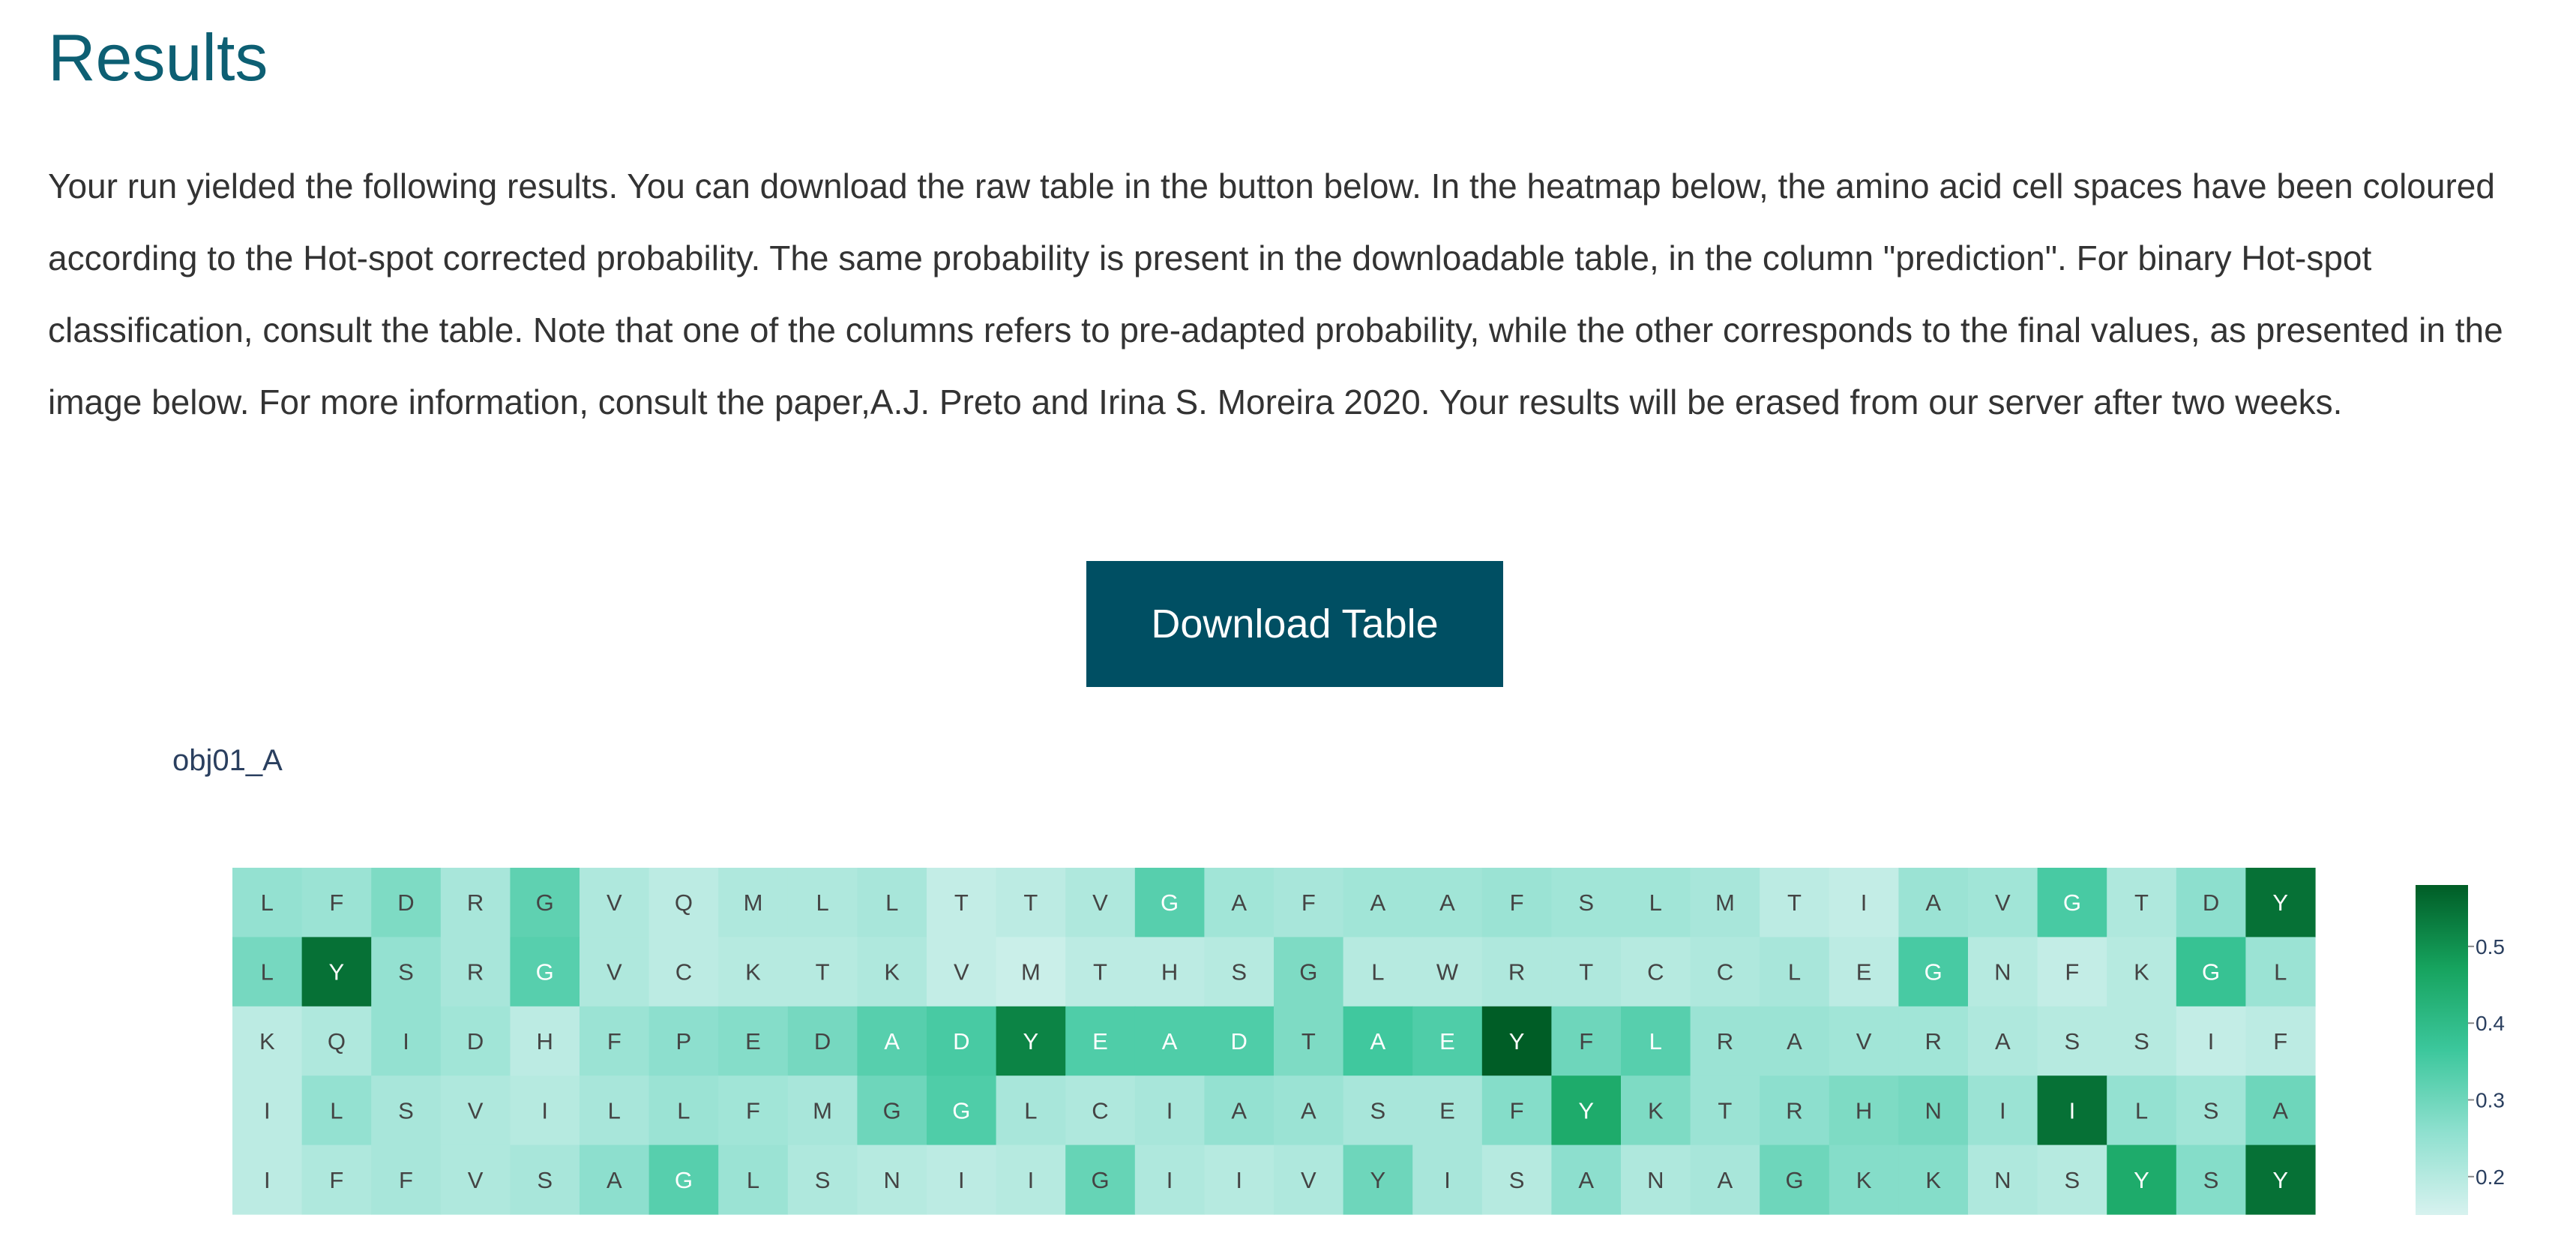 The image size is (2576, 1248). What do you see at coordinates (2442, 1050) in the screenshot?
I see `colorbar` at bounding box center [2442, 1050].